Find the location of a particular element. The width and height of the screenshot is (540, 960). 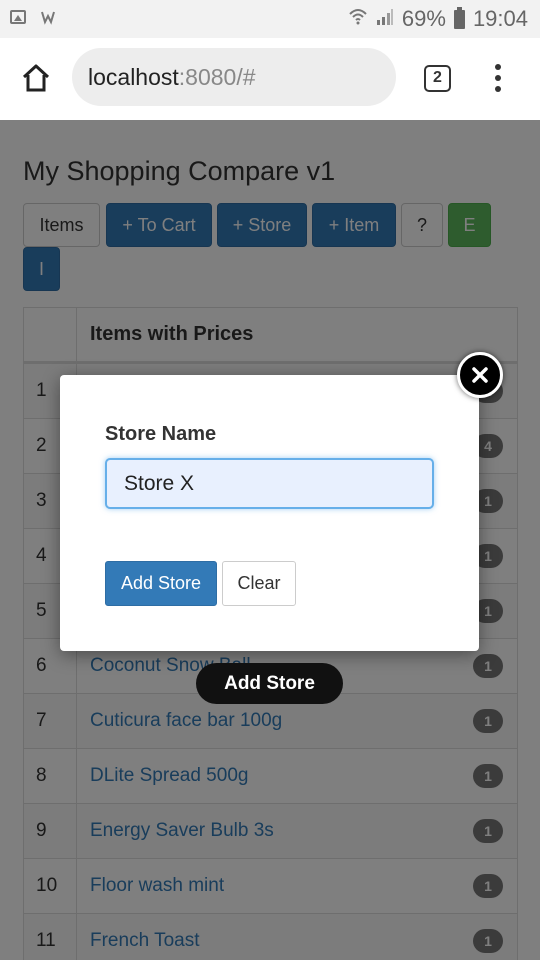

close-icon is located at coordinates (480, 375).